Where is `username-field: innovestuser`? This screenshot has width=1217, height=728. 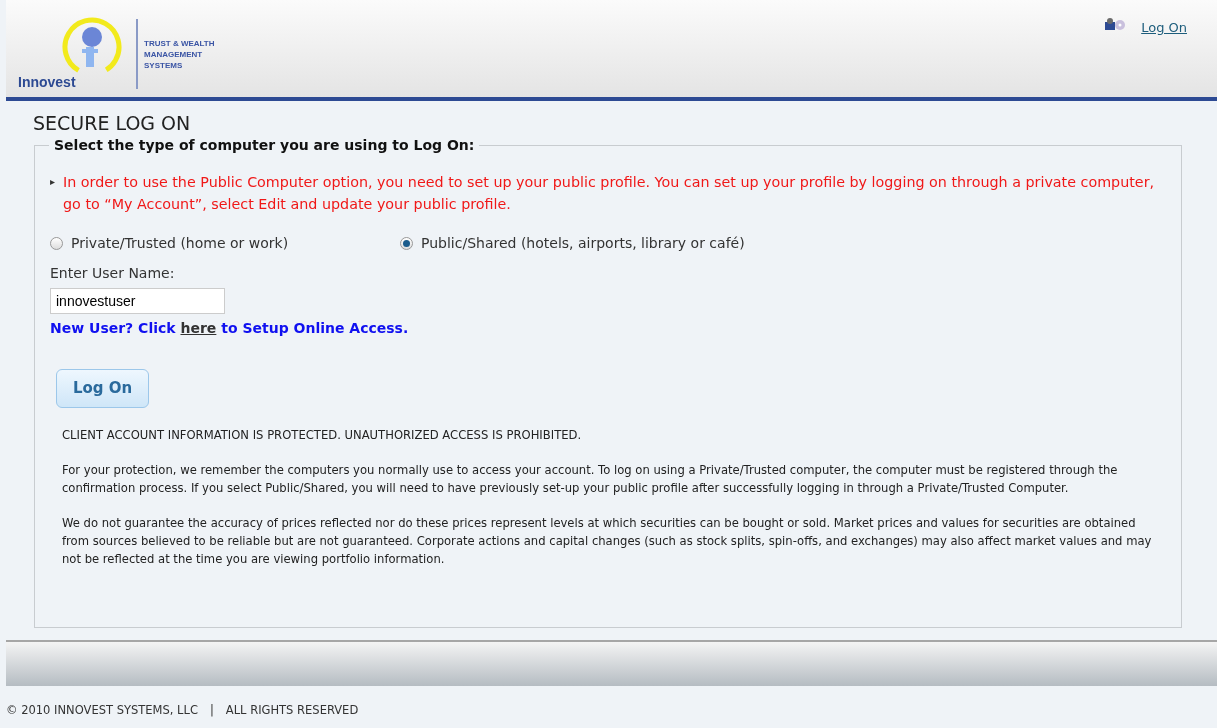
username-field: innovestuser is located at coordinates (137, 301).